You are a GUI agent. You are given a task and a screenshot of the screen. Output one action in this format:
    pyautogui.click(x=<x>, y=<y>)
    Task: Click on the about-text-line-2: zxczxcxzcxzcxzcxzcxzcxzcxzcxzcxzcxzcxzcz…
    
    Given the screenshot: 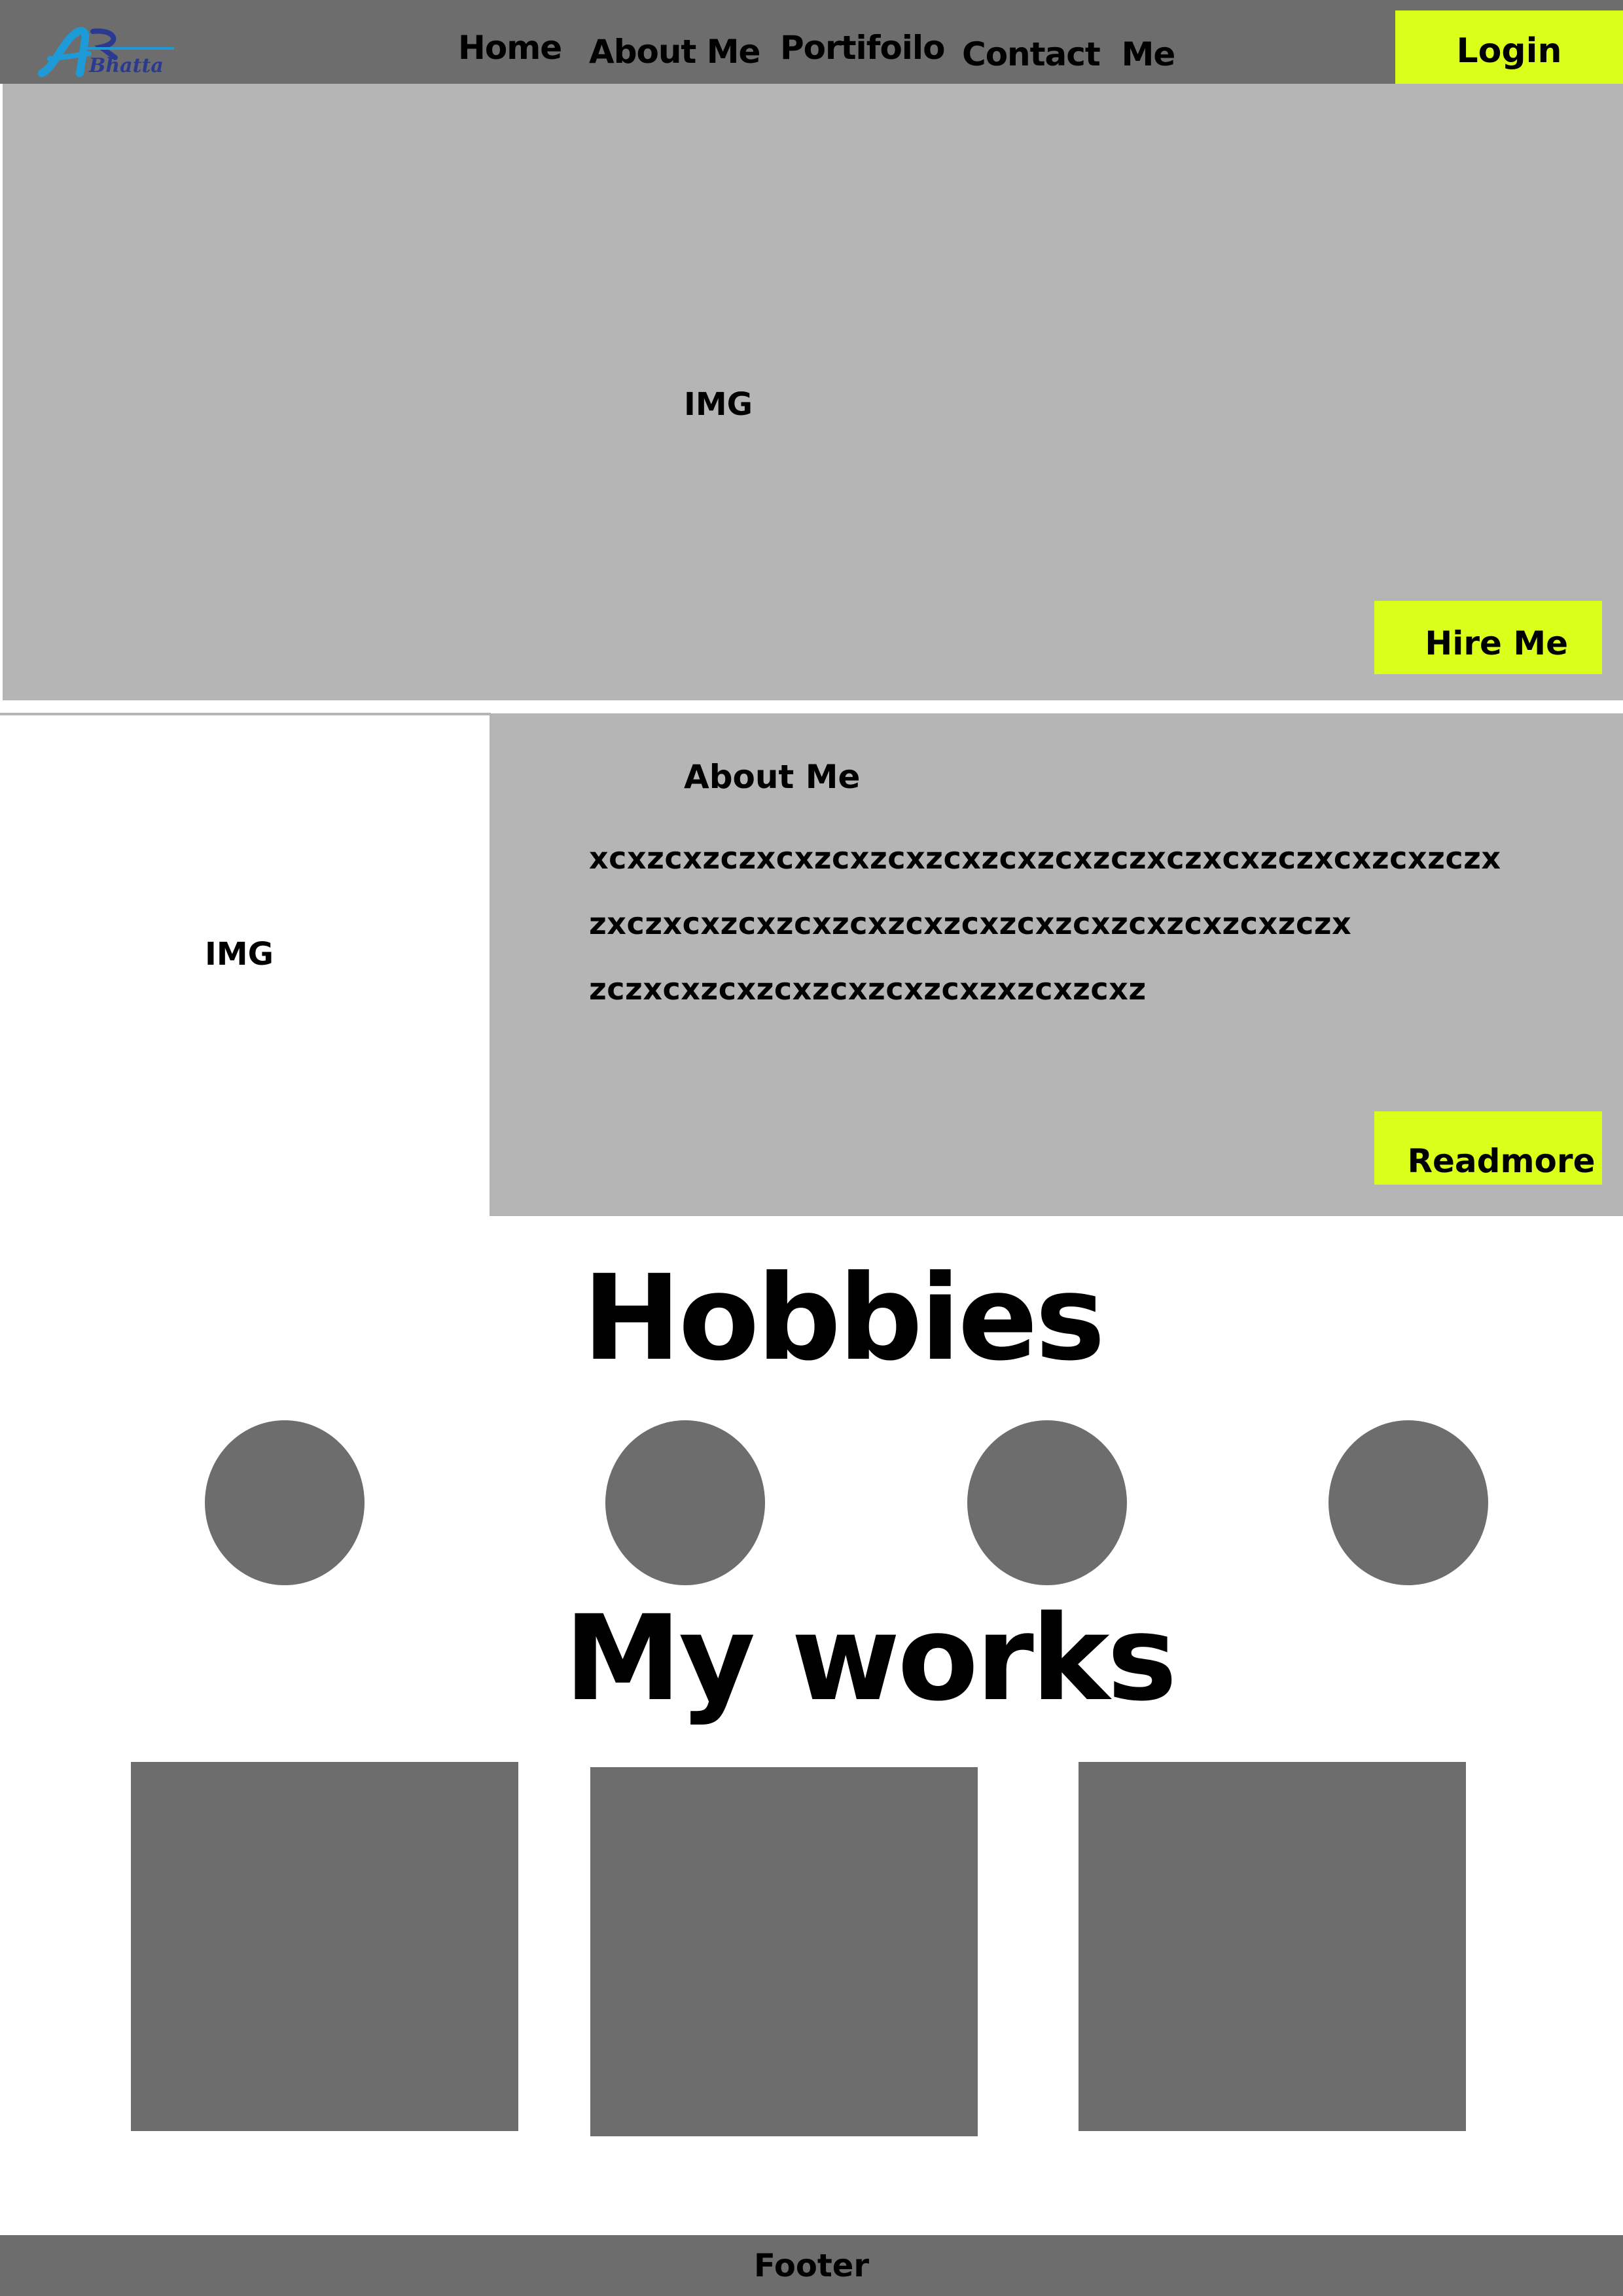 What is the action you would take?
    pyautogui.click(x=971, y=923)
    